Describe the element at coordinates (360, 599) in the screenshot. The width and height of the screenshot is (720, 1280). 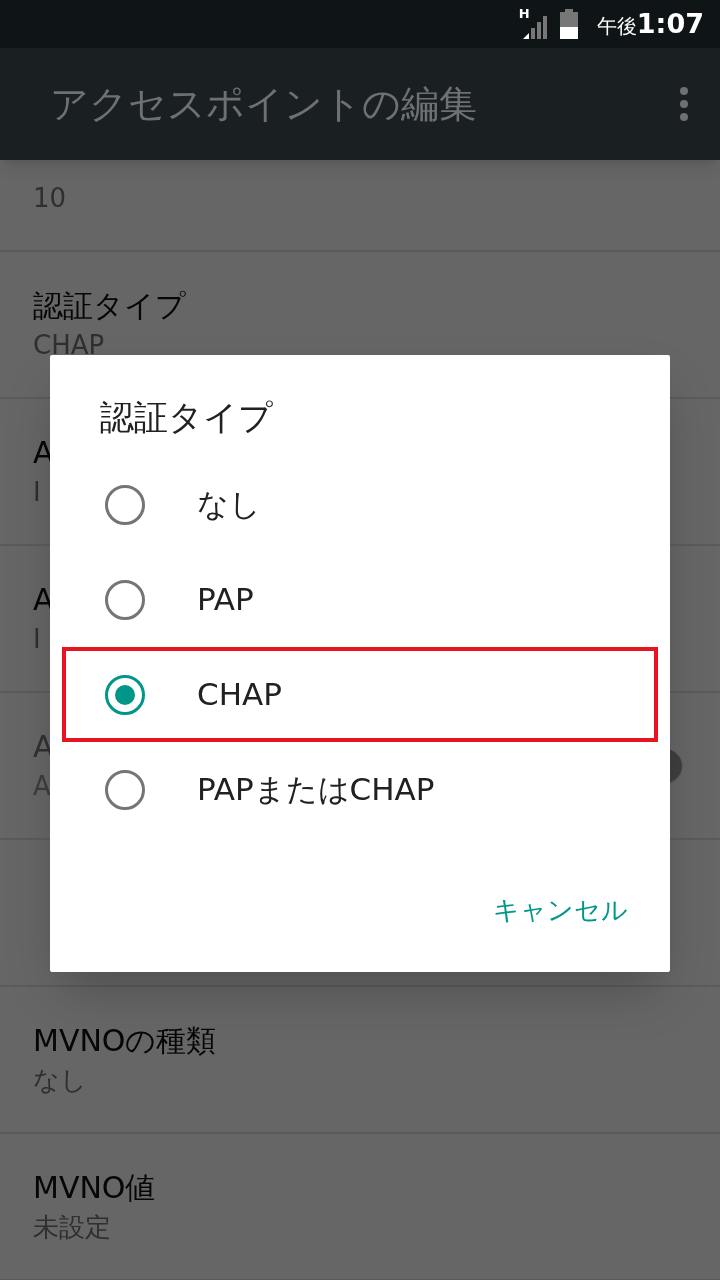
I see `radio-option: PAP` at that location.